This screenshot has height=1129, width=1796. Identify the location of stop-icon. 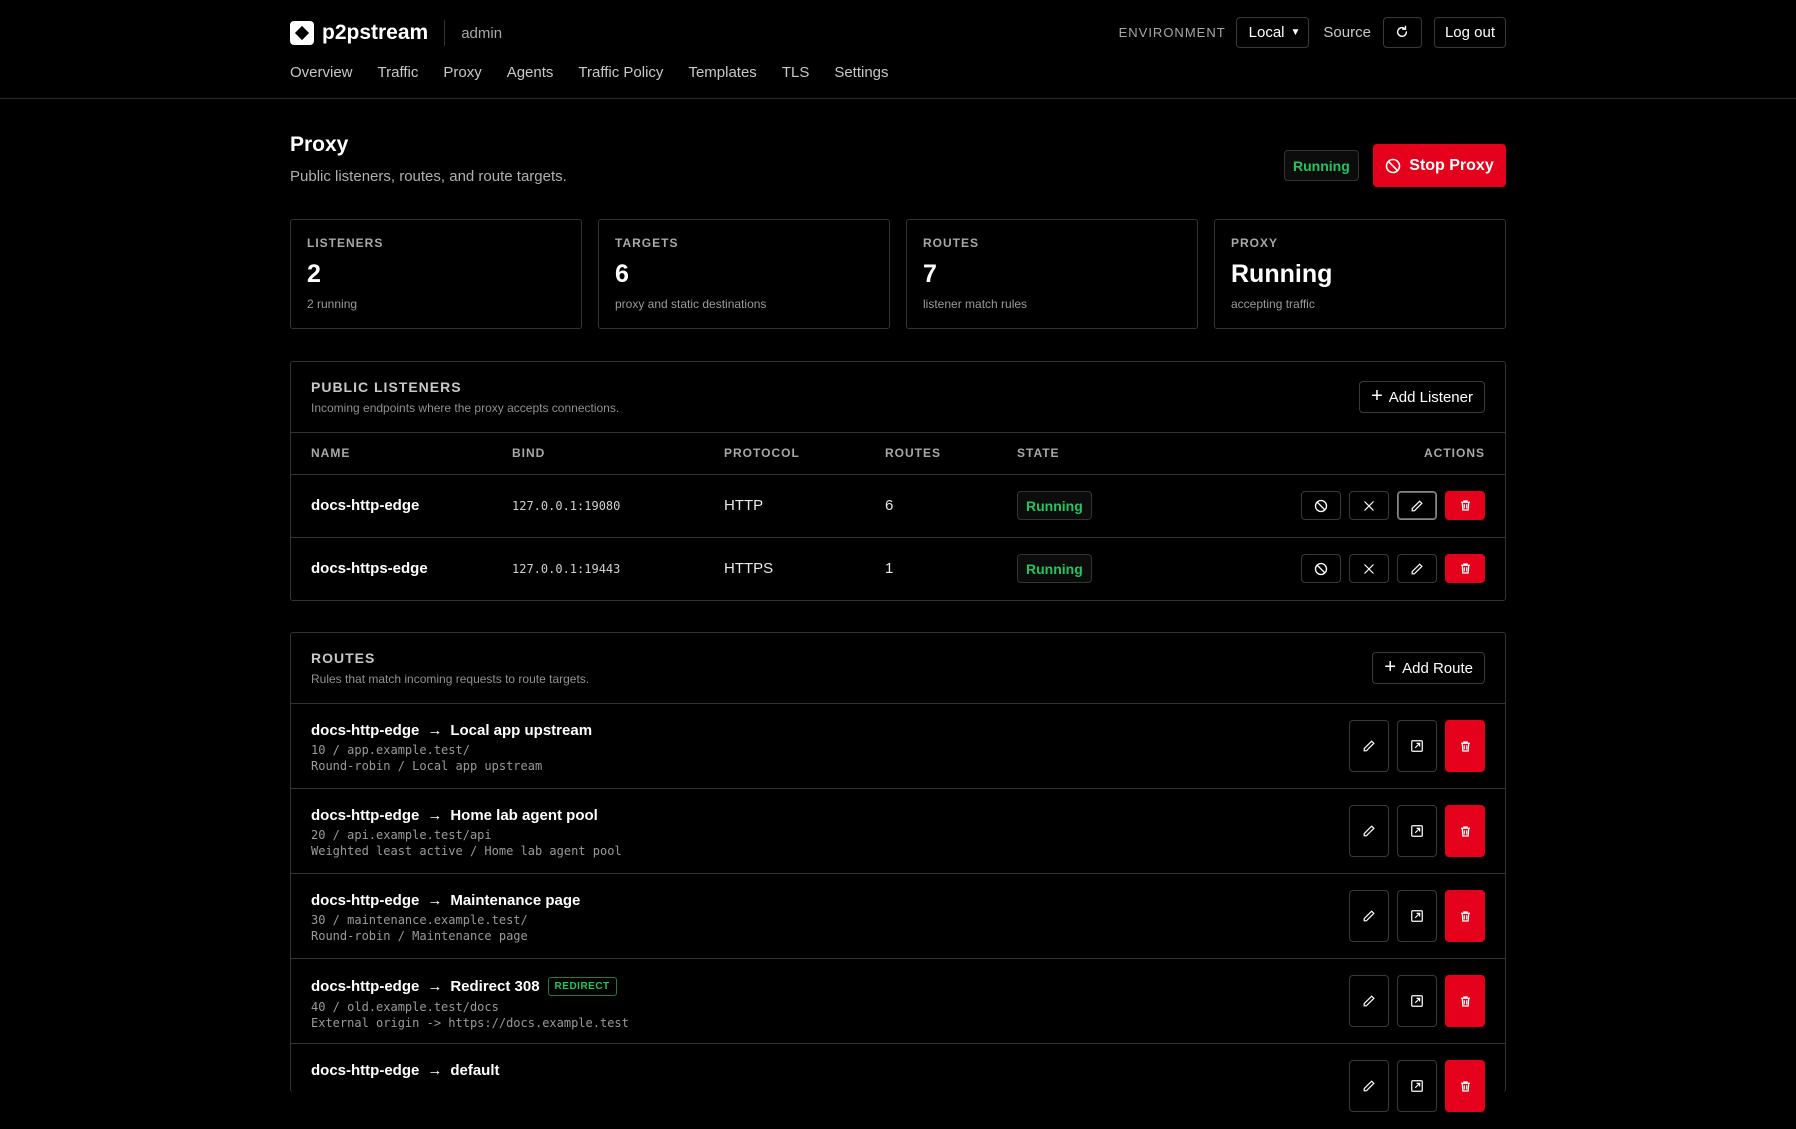
(1393, 165).